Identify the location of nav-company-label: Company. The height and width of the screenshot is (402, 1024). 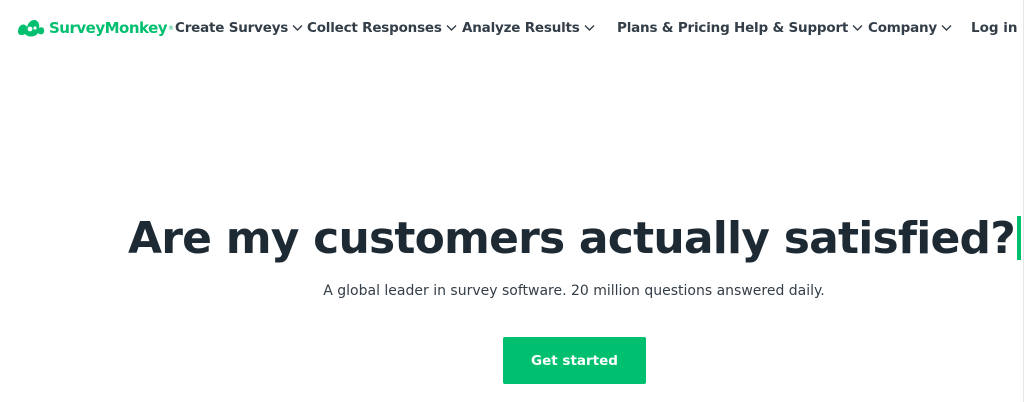
(903, 28).